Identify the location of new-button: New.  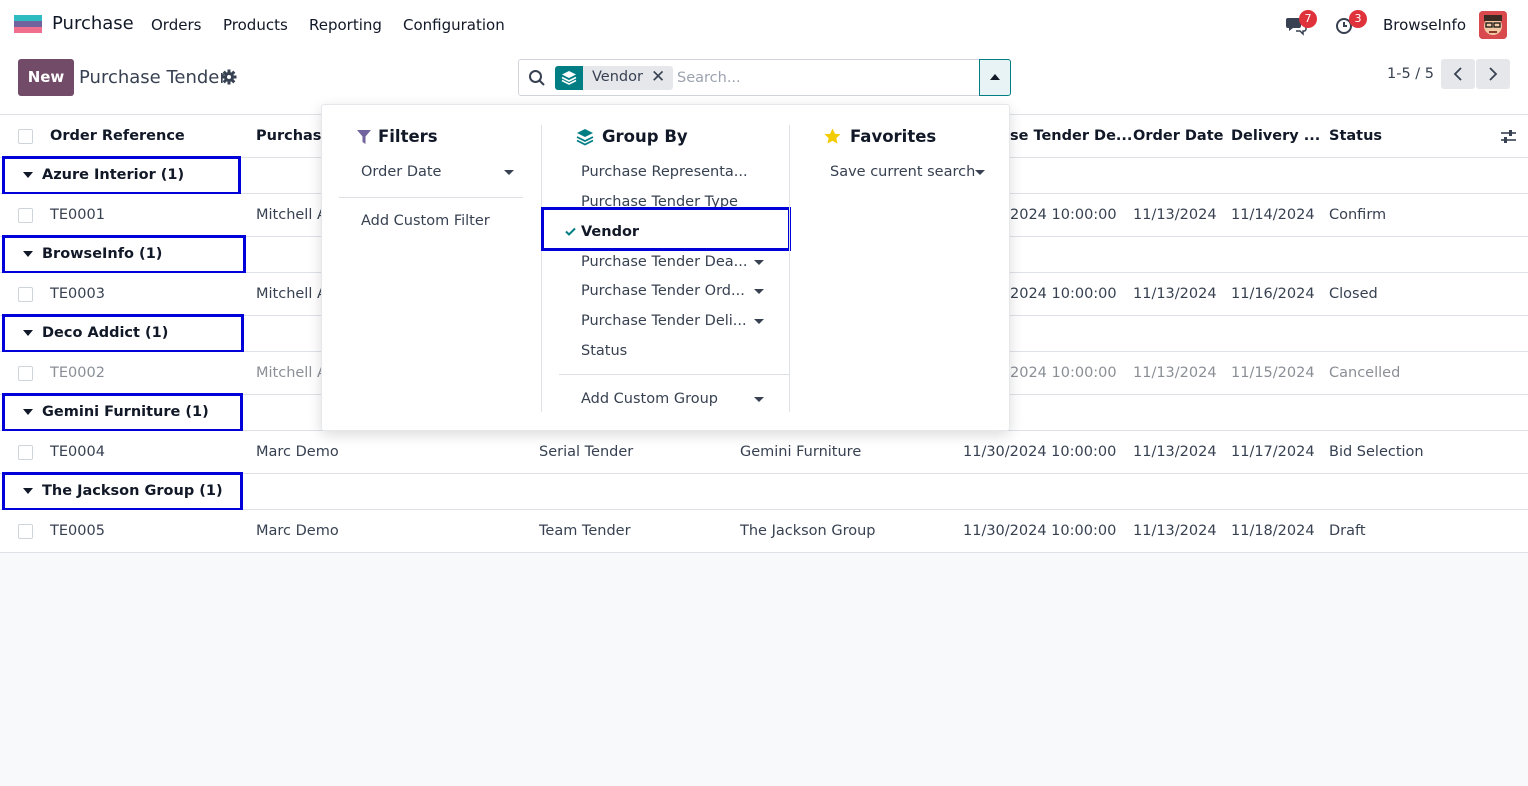
(46, 77).